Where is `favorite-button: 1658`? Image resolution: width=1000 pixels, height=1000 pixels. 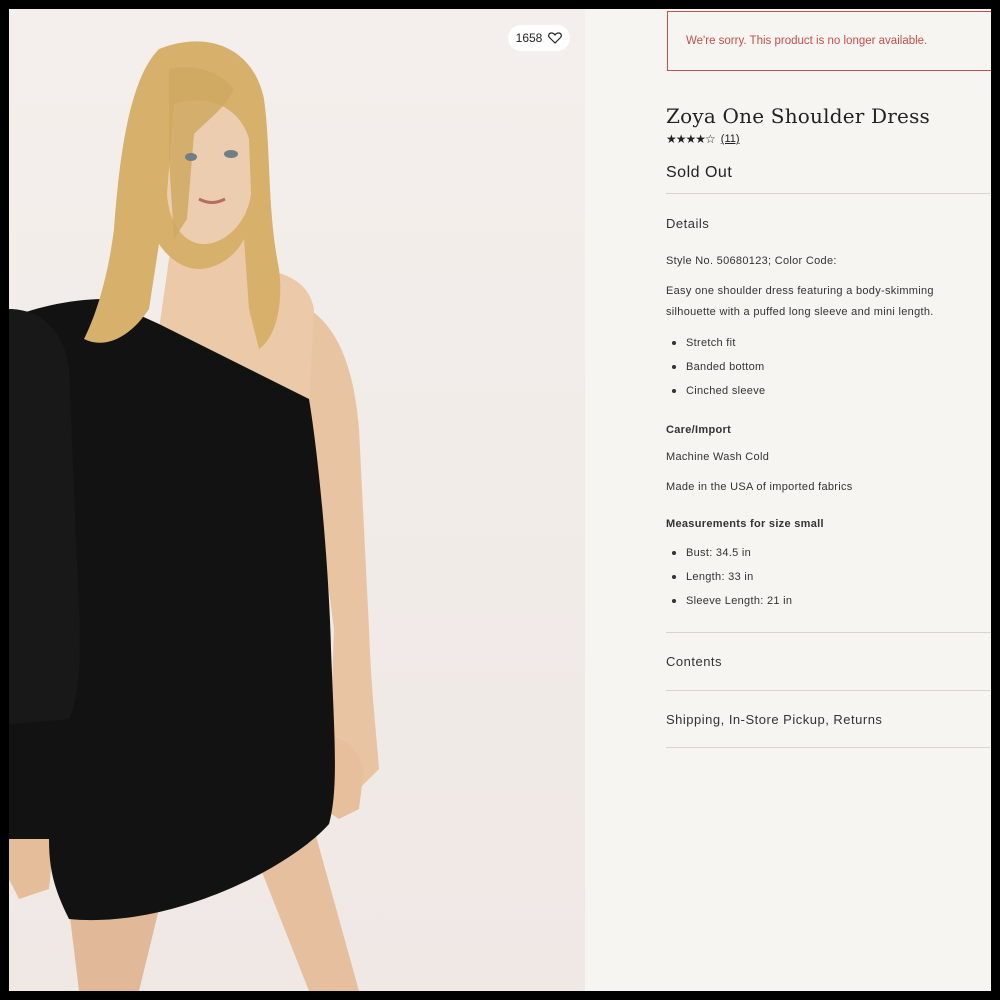 favorite-button: 1658 is located at coordinates (539, 38).